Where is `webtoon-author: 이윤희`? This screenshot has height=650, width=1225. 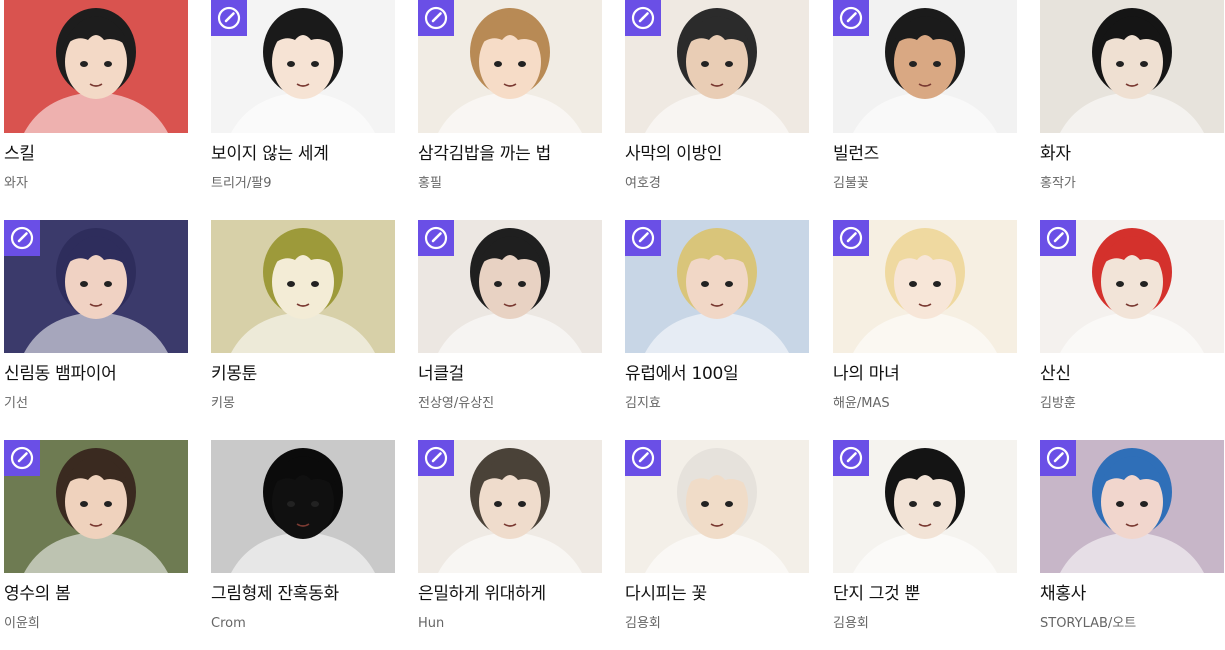
webtoon-author: 이윤희 is located at coordinates (22, 623).